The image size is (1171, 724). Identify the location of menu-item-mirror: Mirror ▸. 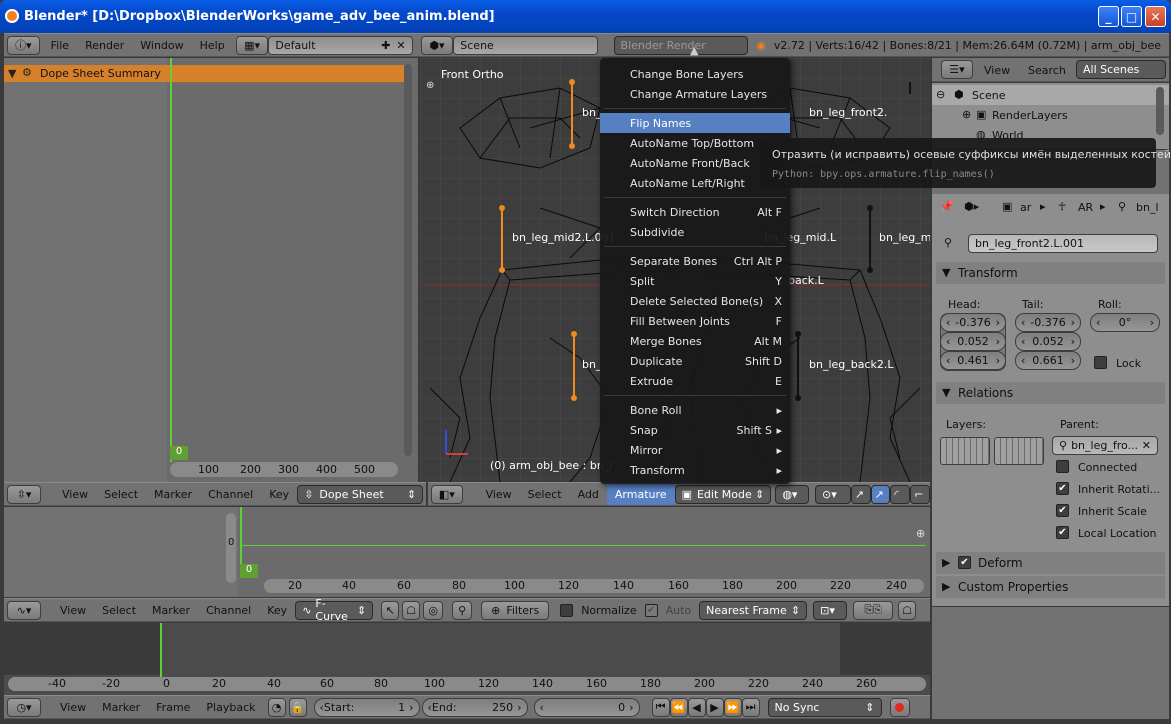
(695, 450).